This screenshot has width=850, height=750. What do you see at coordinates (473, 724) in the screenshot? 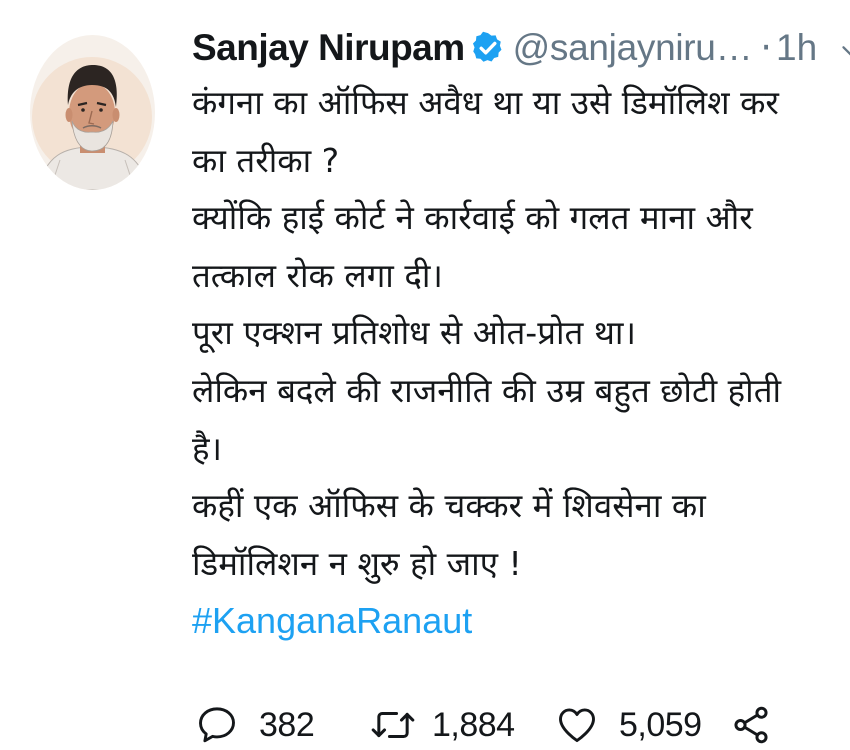
I see `retweet-count: 1,884` at bounding box center [473, 724].